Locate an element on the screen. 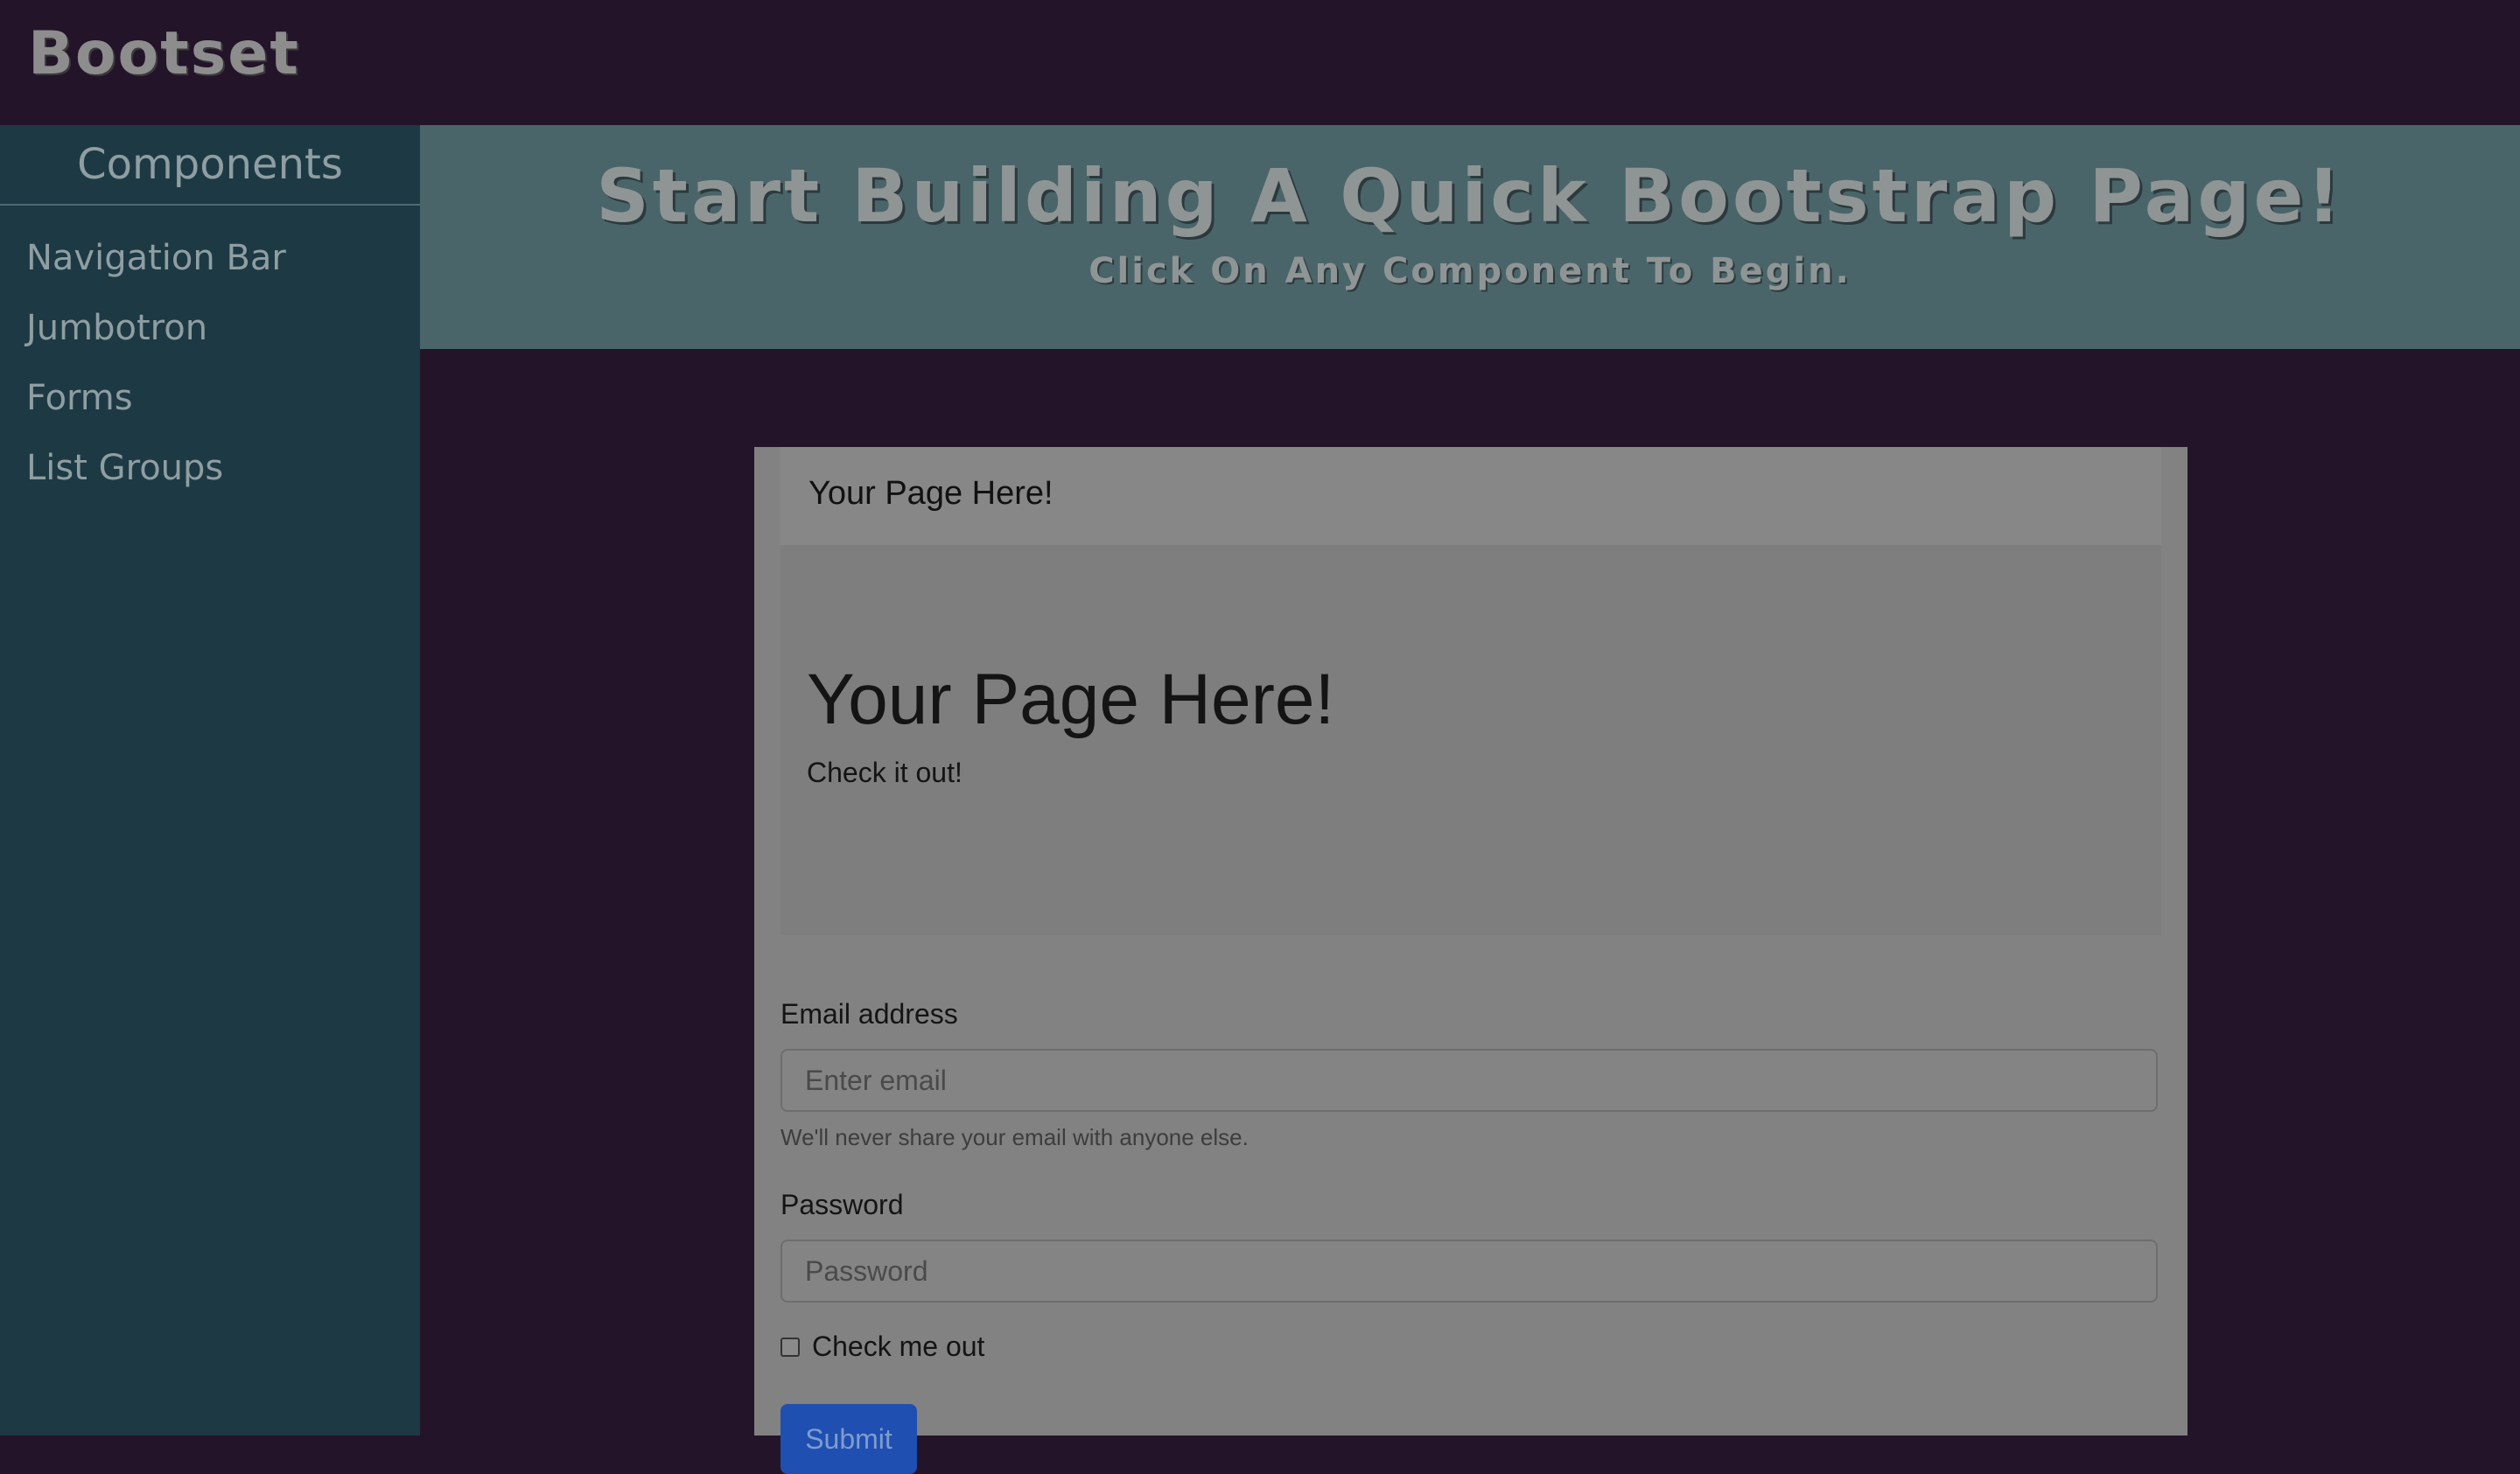  check-me-out-row: Check me out is located at coordinates (882, 1347).